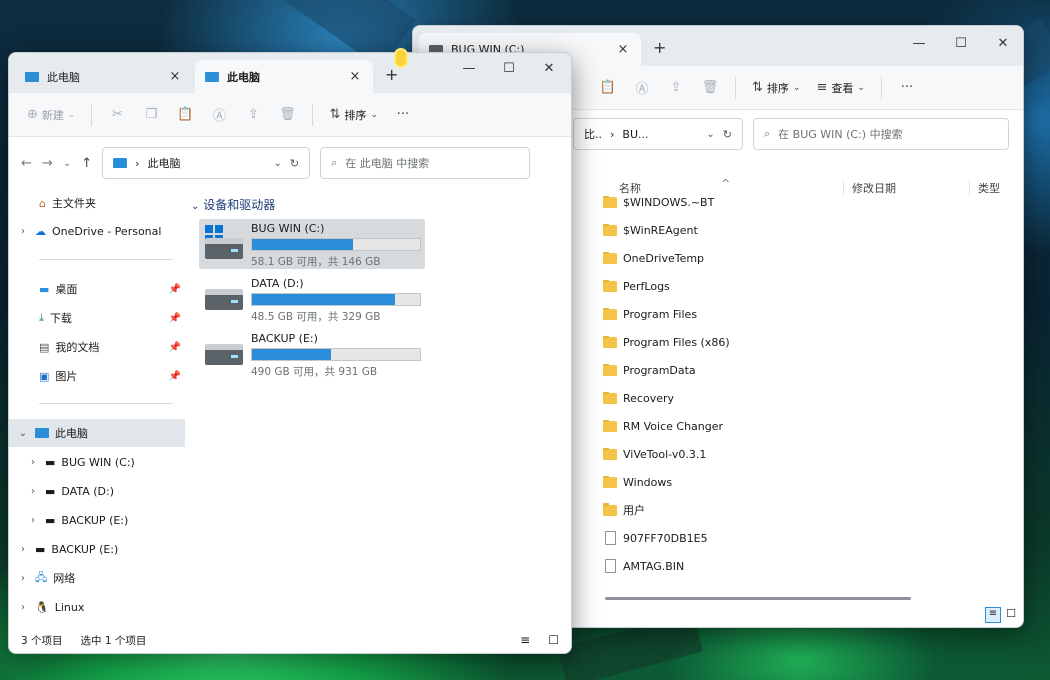 Image resolution: width=1050 pixels, height=680 pixels. What do you see at coordinates (40, 231) in the screenshot?
I see `cloud-icon: ☁` at bounding box center [40, 231].